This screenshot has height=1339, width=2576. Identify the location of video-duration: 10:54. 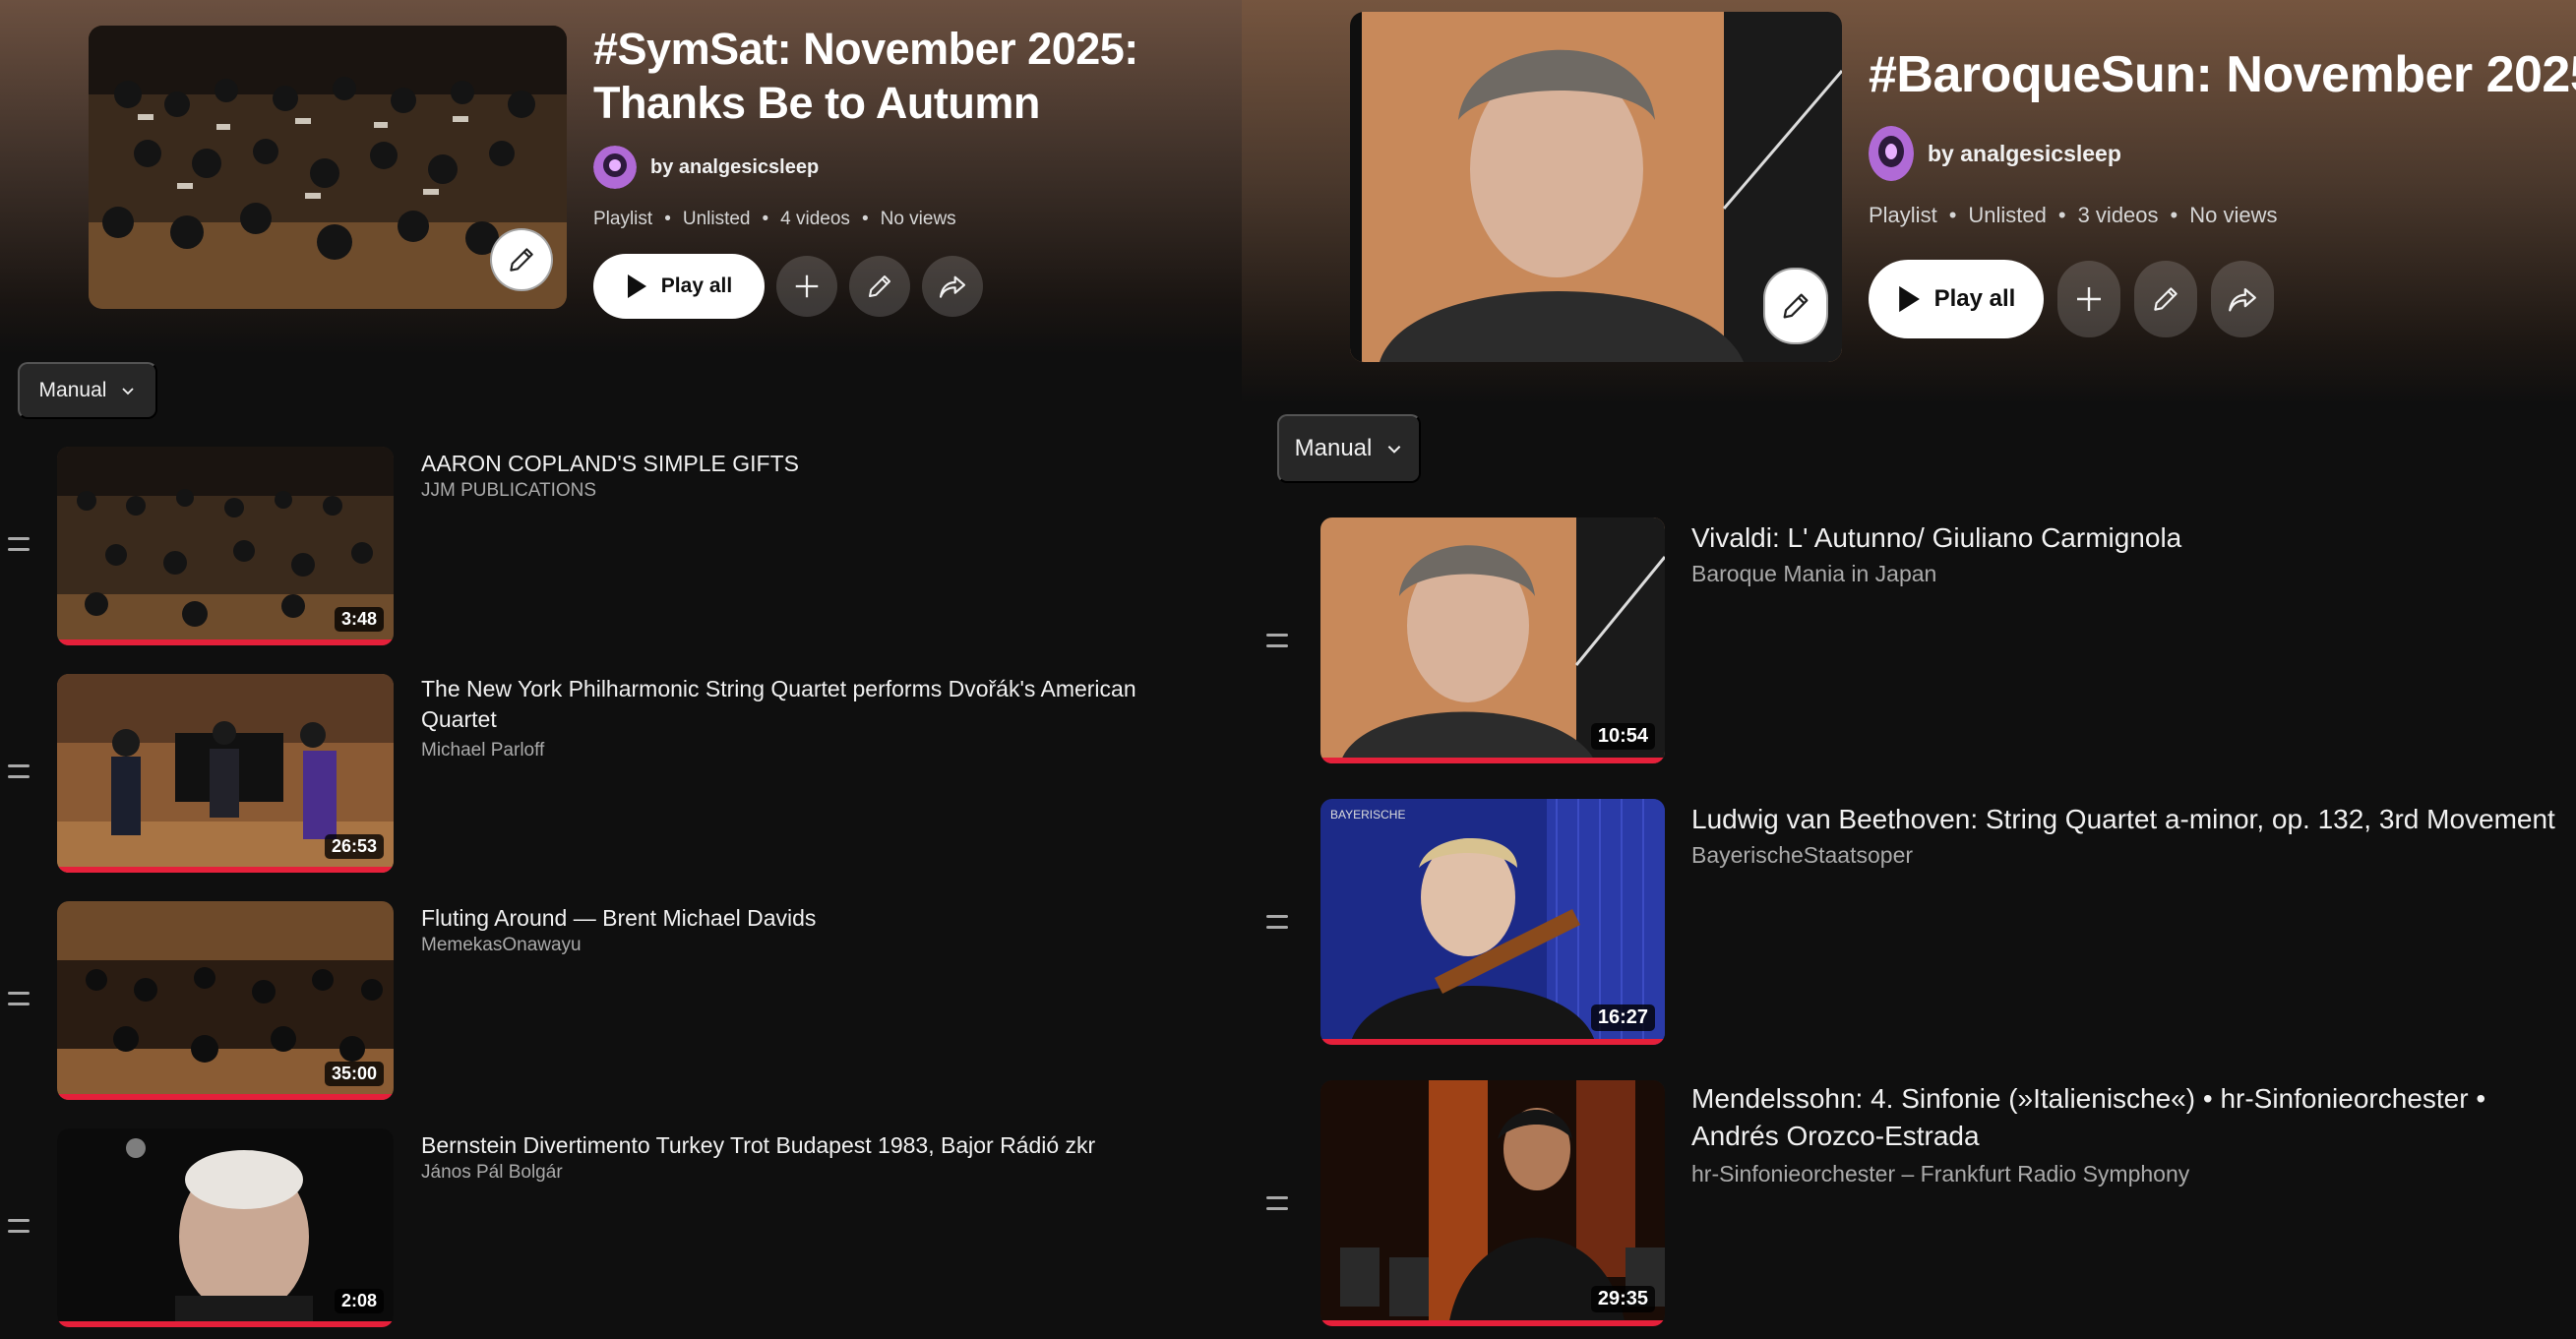
(1622, 736).